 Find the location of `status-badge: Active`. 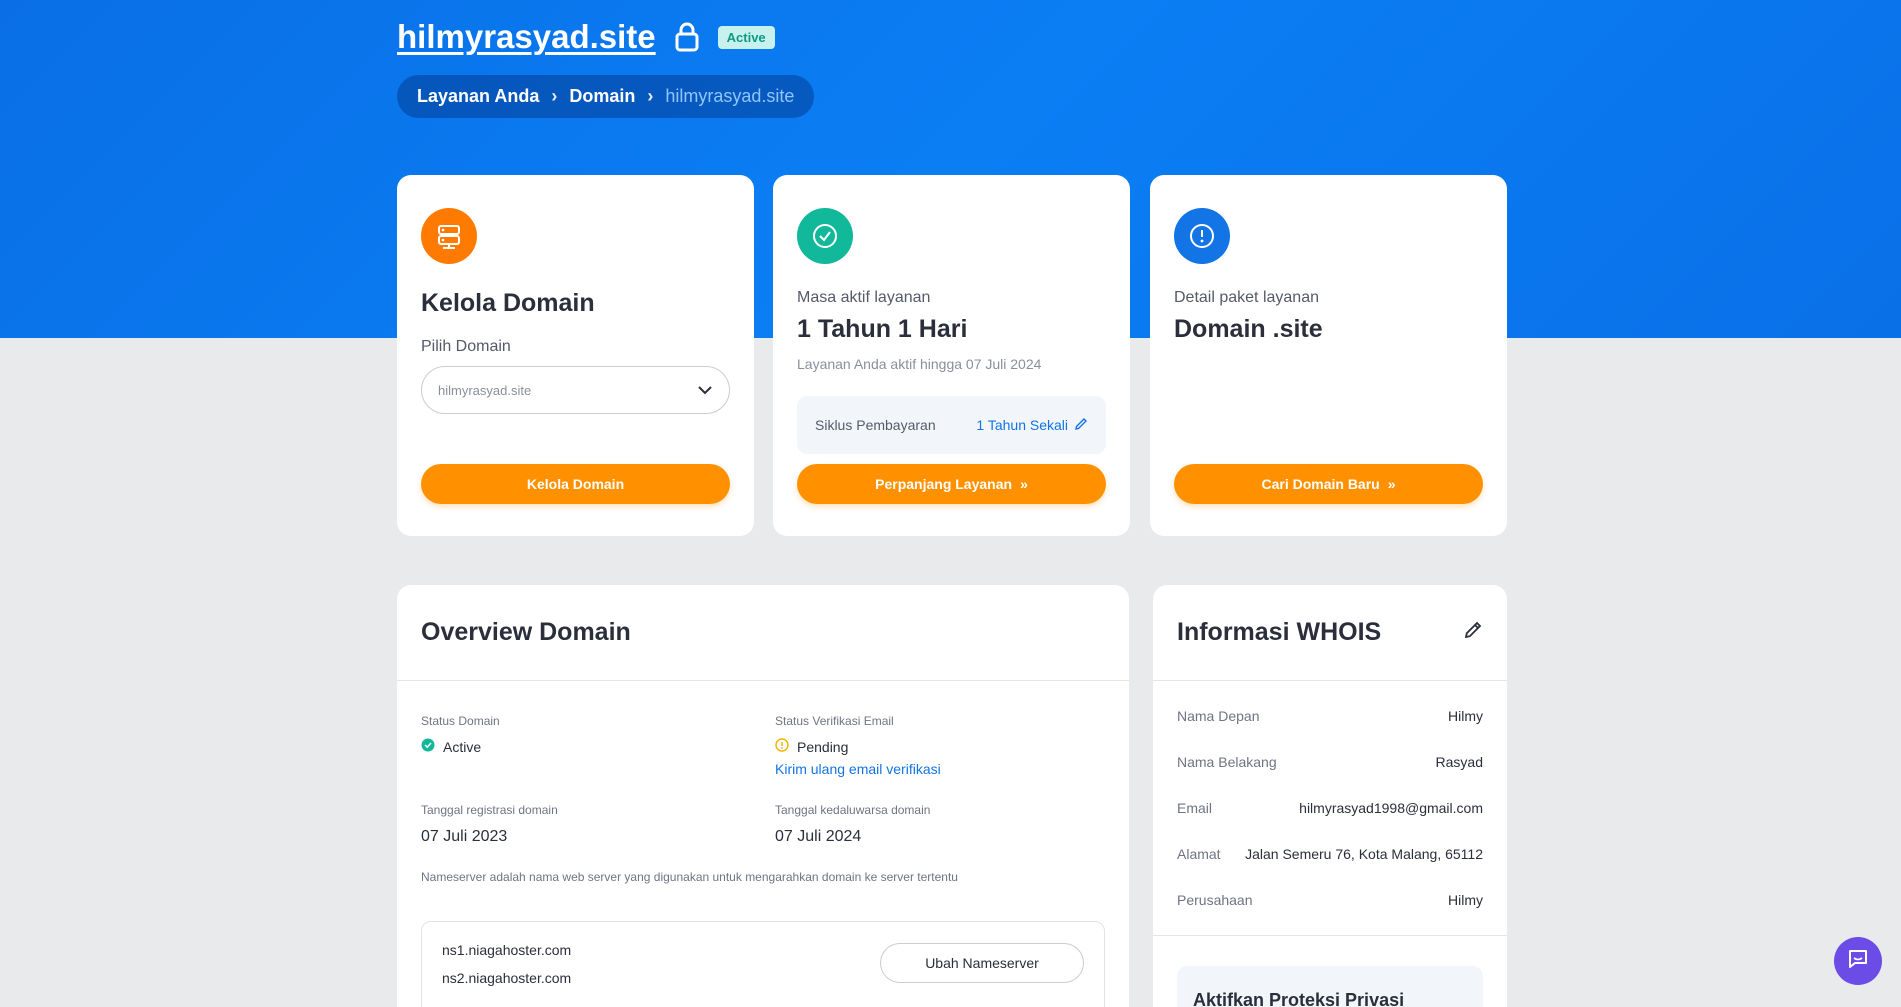

status-badge: Active is located at coordinates (746, 37).